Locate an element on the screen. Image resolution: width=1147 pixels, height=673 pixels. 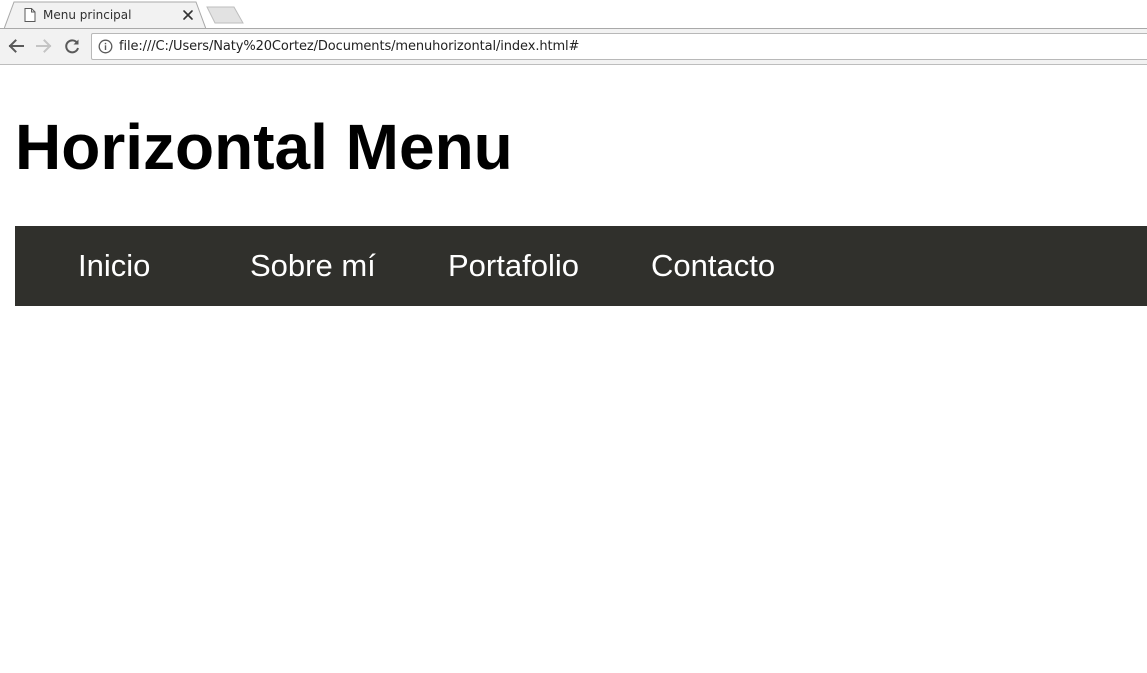
menu-item-sobre-mi: Sobre mí is located at coordinates (313, 266).